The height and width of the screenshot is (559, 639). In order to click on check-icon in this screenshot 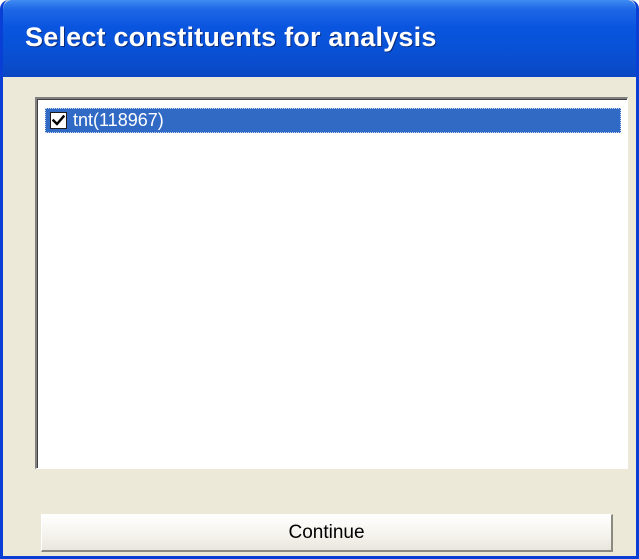, I will do `click(58, 120)`.